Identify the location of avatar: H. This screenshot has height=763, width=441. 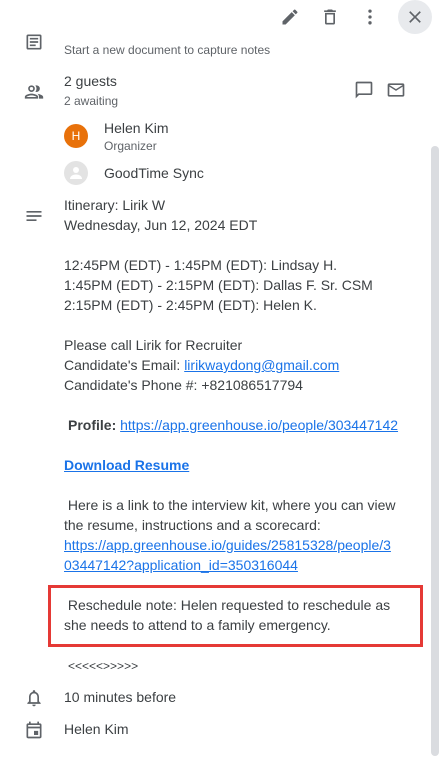
(76, 136).